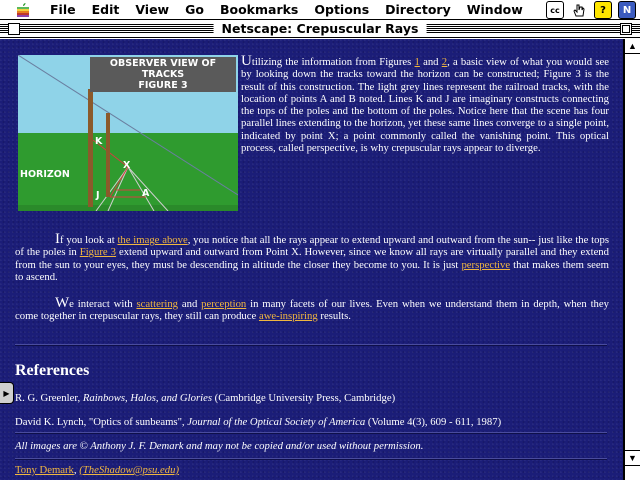 The height and width of the screenshot is (480, 640). Describe the element at coordinates (430, 62) in the screenshot. I see `p1-text-2: and` at that location.